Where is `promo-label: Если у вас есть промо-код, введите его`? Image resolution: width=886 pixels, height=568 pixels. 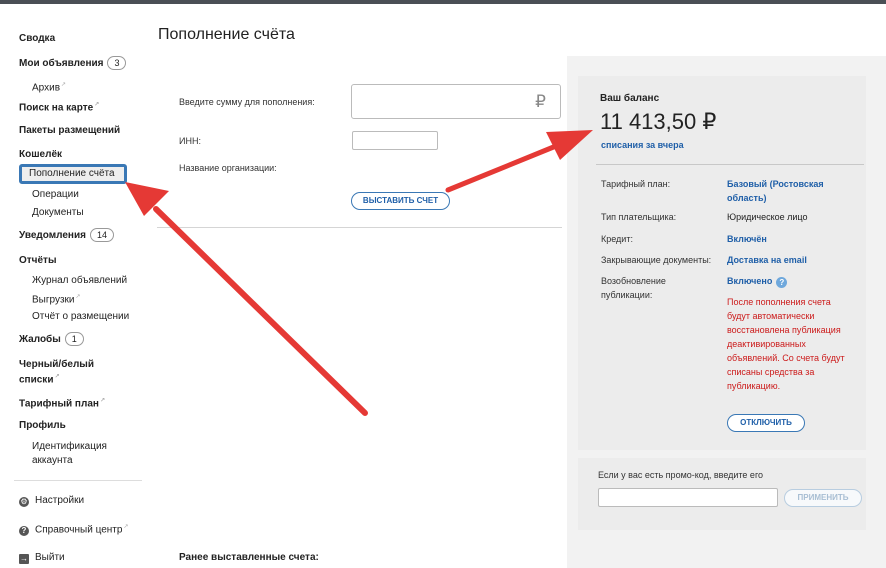 promo-label: Если у вас есть промо-код, введите его is located at coordinates (681, 475).